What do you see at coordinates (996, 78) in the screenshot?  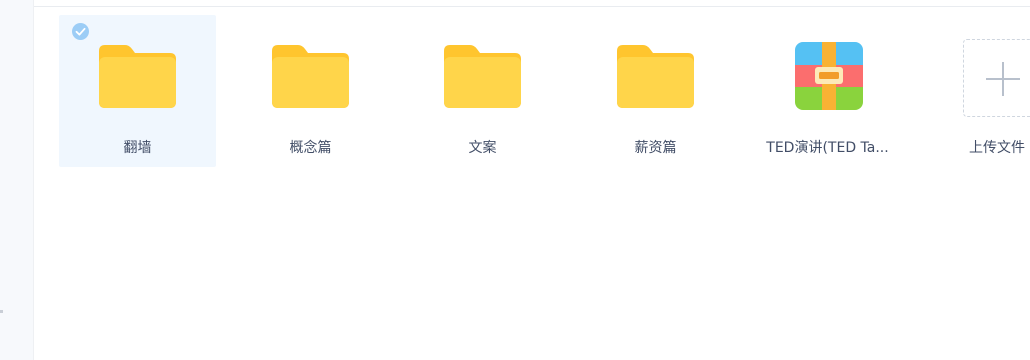 I see `upload-button` at bounding box center [996, 78].